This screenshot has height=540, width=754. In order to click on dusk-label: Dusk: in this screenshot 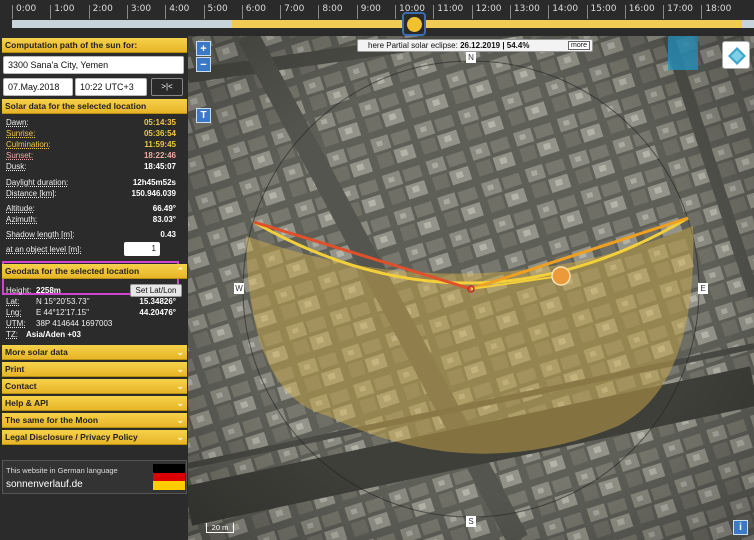, I will do `click(16, 167)`.